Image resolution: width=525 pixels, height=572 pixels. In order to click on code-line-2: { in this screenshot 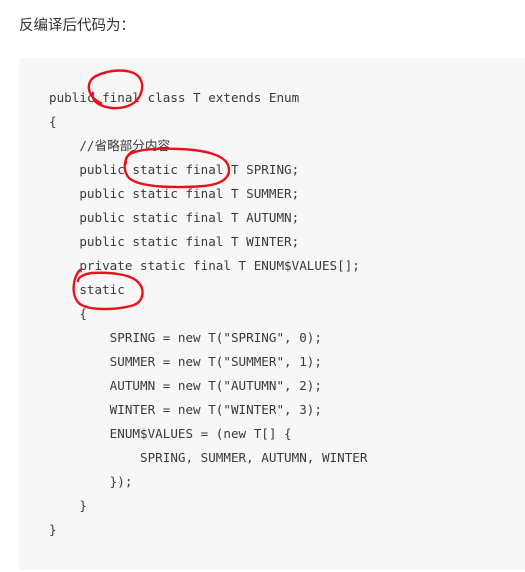, I will do `click(53, 121)`.